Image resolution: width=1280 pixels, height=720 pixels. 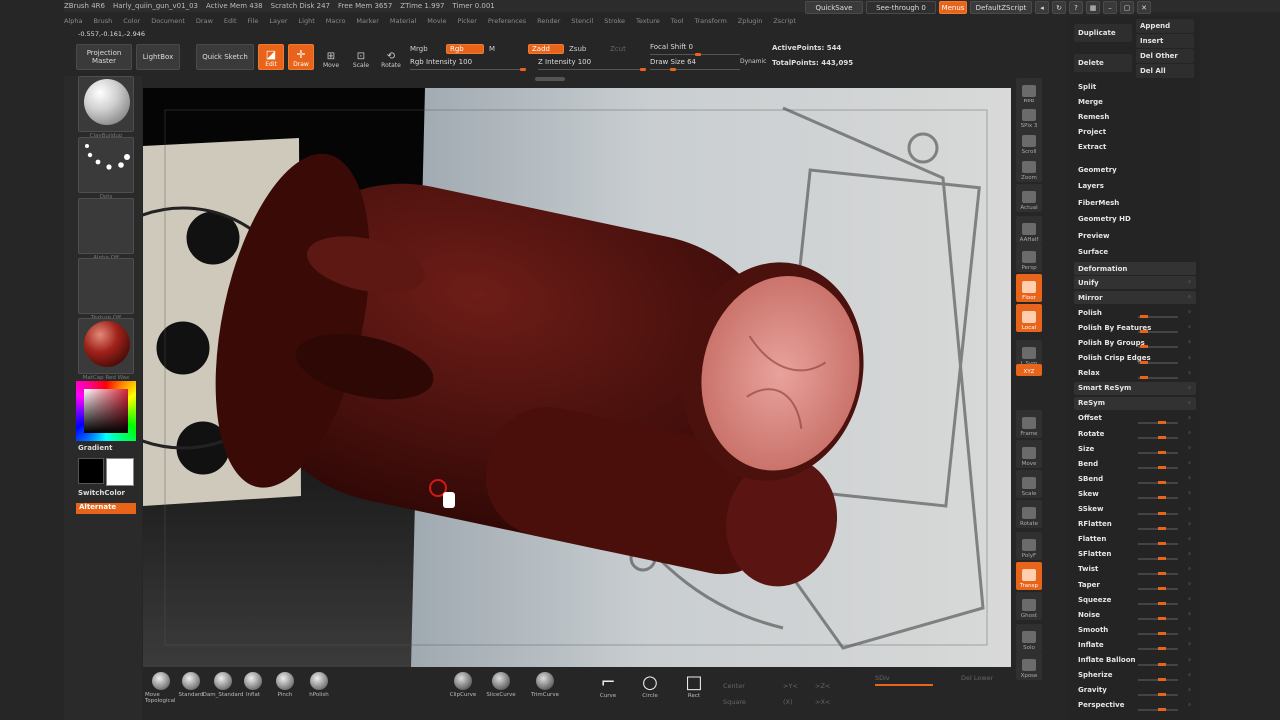 I want to click on menu-color: Color, so click(x=131, y=21).